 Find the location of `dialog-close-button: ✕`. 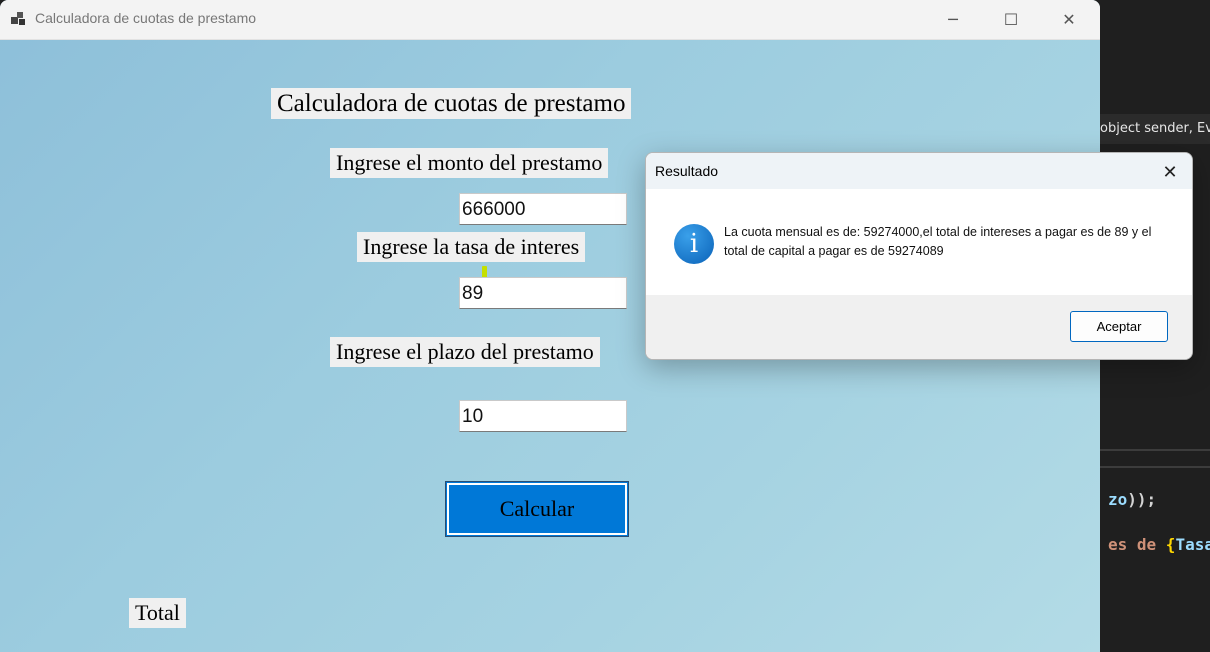

dialog-close-button: ✕ is located at coordinates (1170, 172).